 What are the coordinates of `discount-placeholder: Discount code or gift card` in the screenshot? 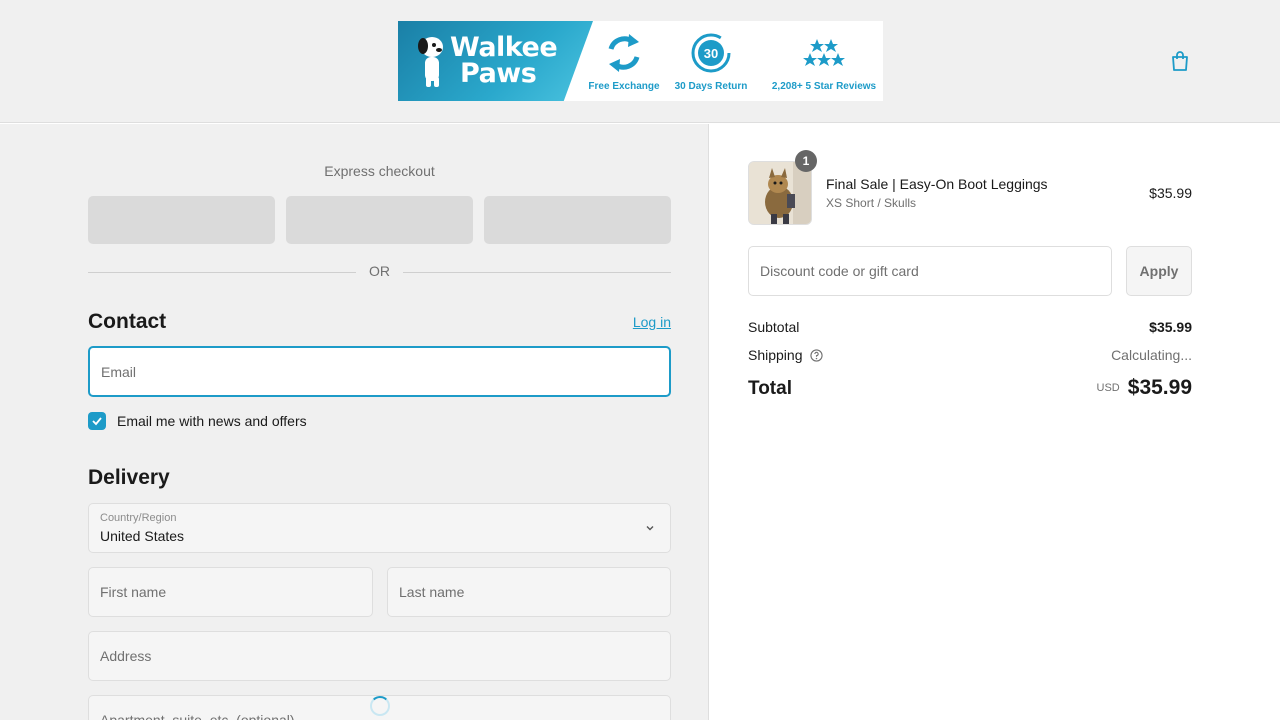 It's located at (839, 271).